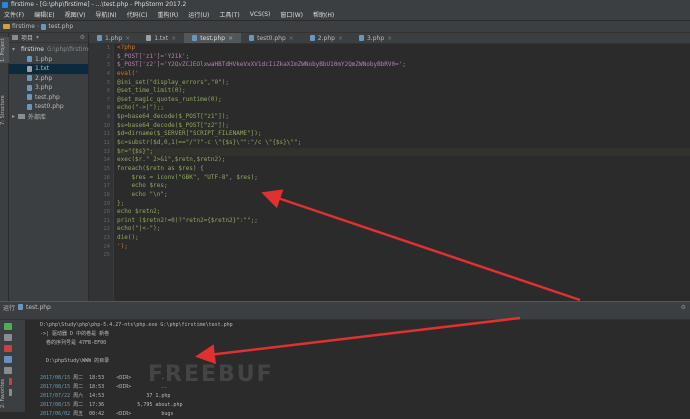 This screenshot has height=419, width=690. I want to click on console-line: 卷的序列号是 47FB-EF00, so click(364, 343).